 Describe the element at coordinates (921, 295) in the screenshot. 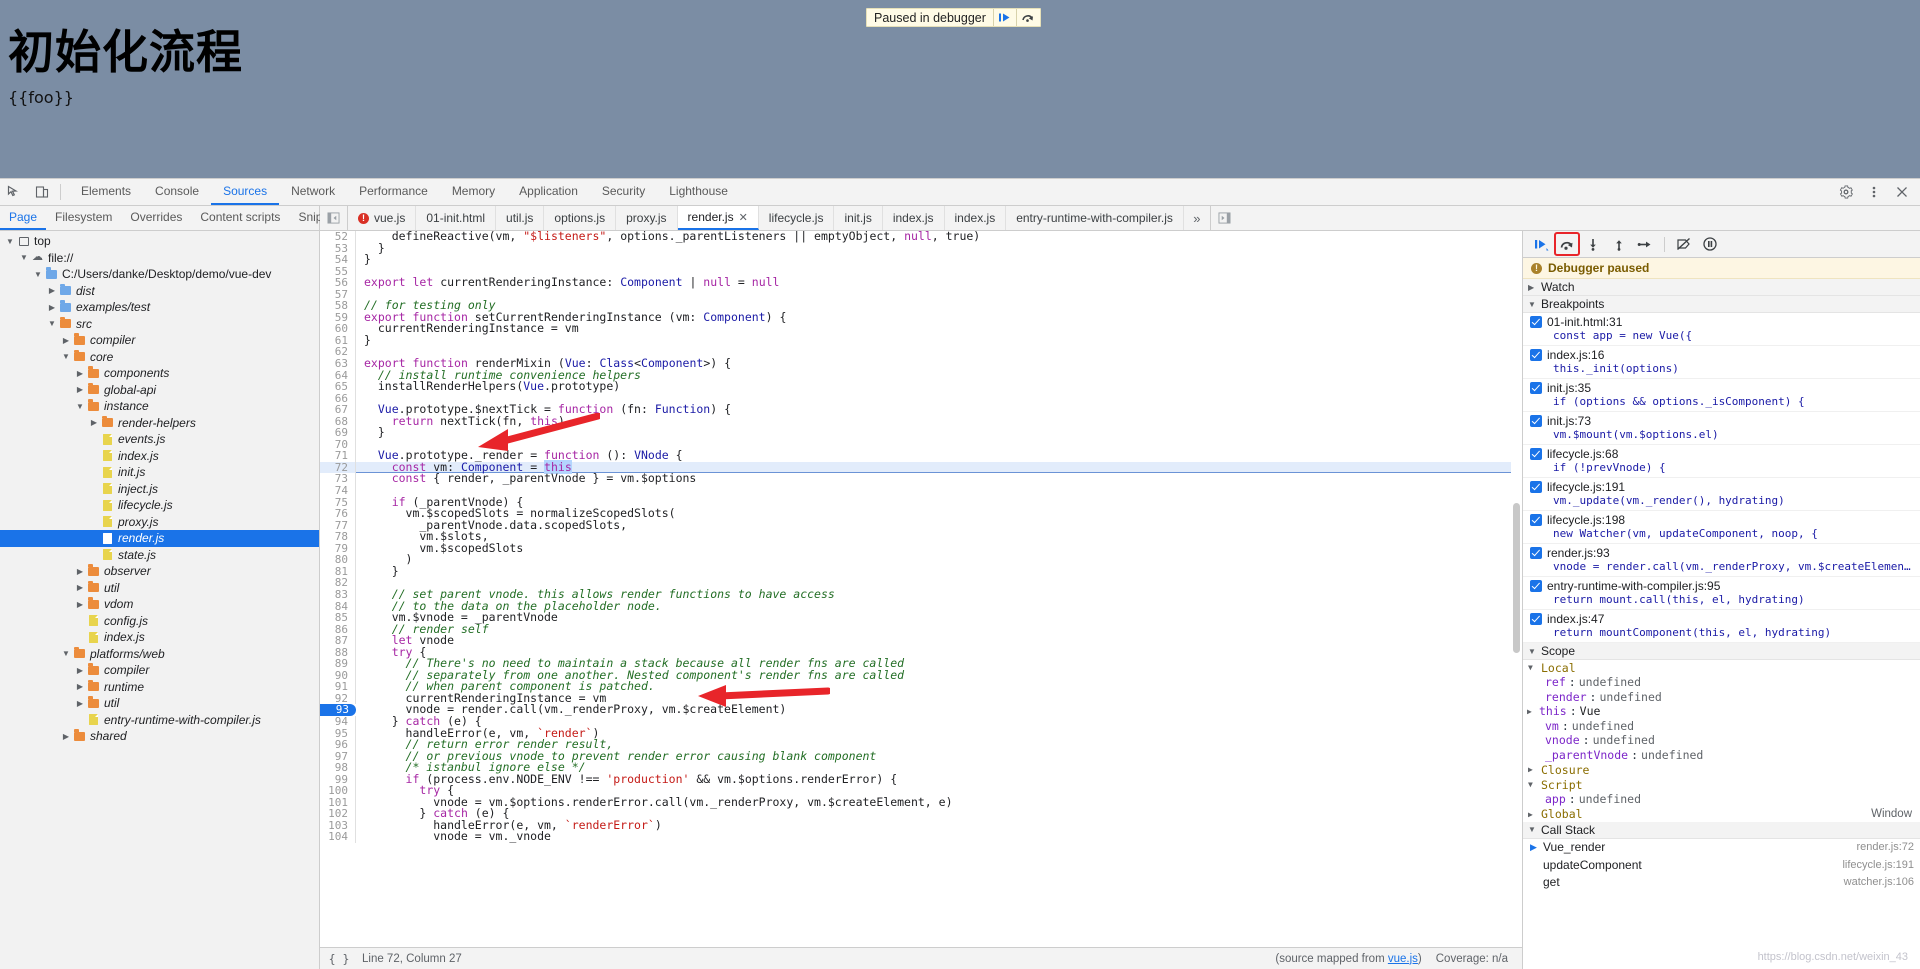

I see `code-line: 57` at that location.